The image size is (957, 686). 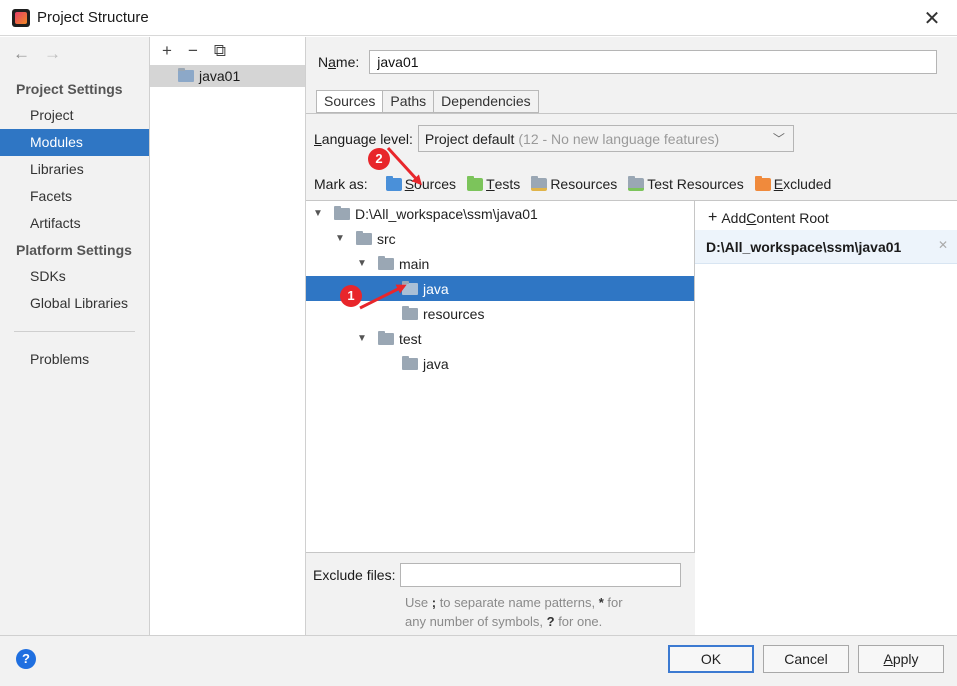 What do you see at coordinates (762, 183) in the screenshot?
I see `excluded-folder-icon` at bounding box center [762, 183].